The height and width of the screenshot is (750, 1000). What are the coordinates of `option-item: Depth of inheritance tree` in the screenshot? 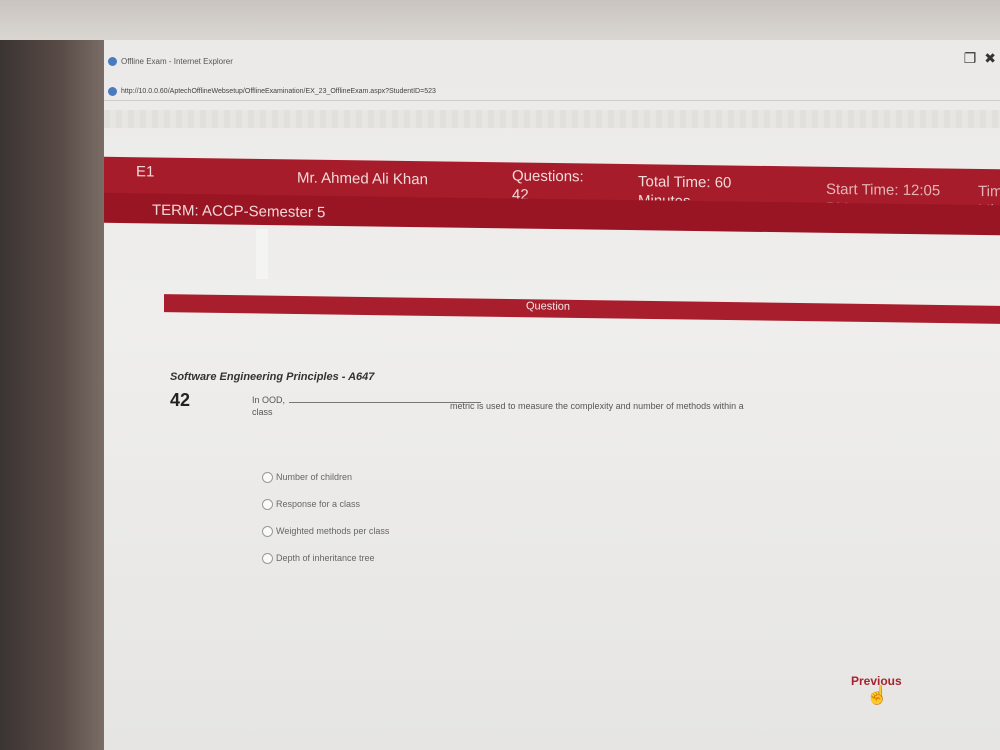 It's located at (325, 564).